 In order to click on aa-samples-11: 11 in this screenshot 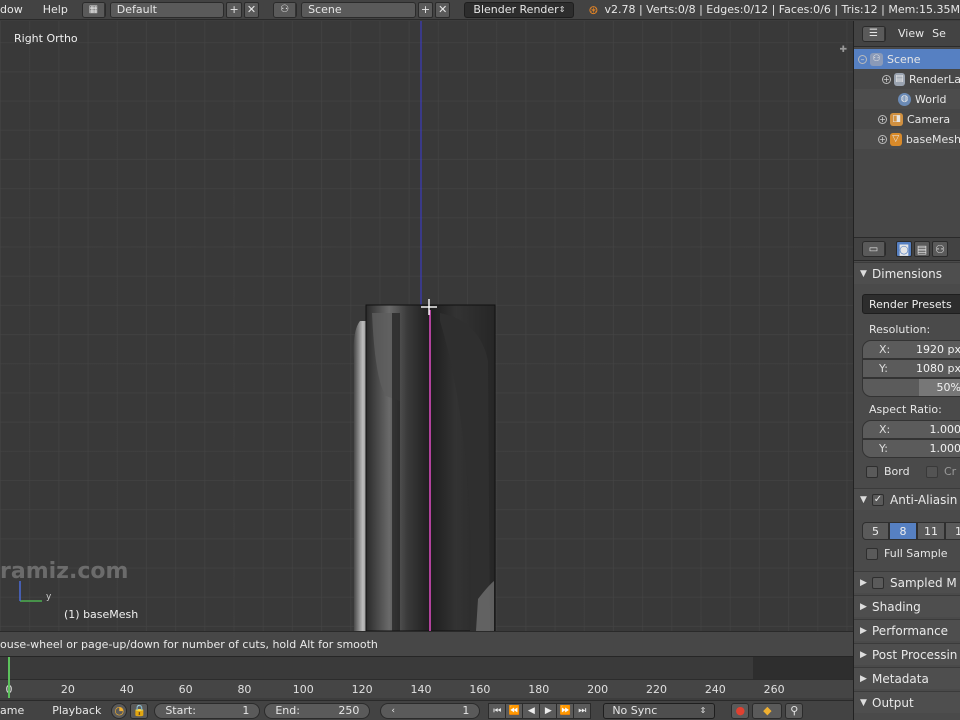, I will do `click(931, 531)`.